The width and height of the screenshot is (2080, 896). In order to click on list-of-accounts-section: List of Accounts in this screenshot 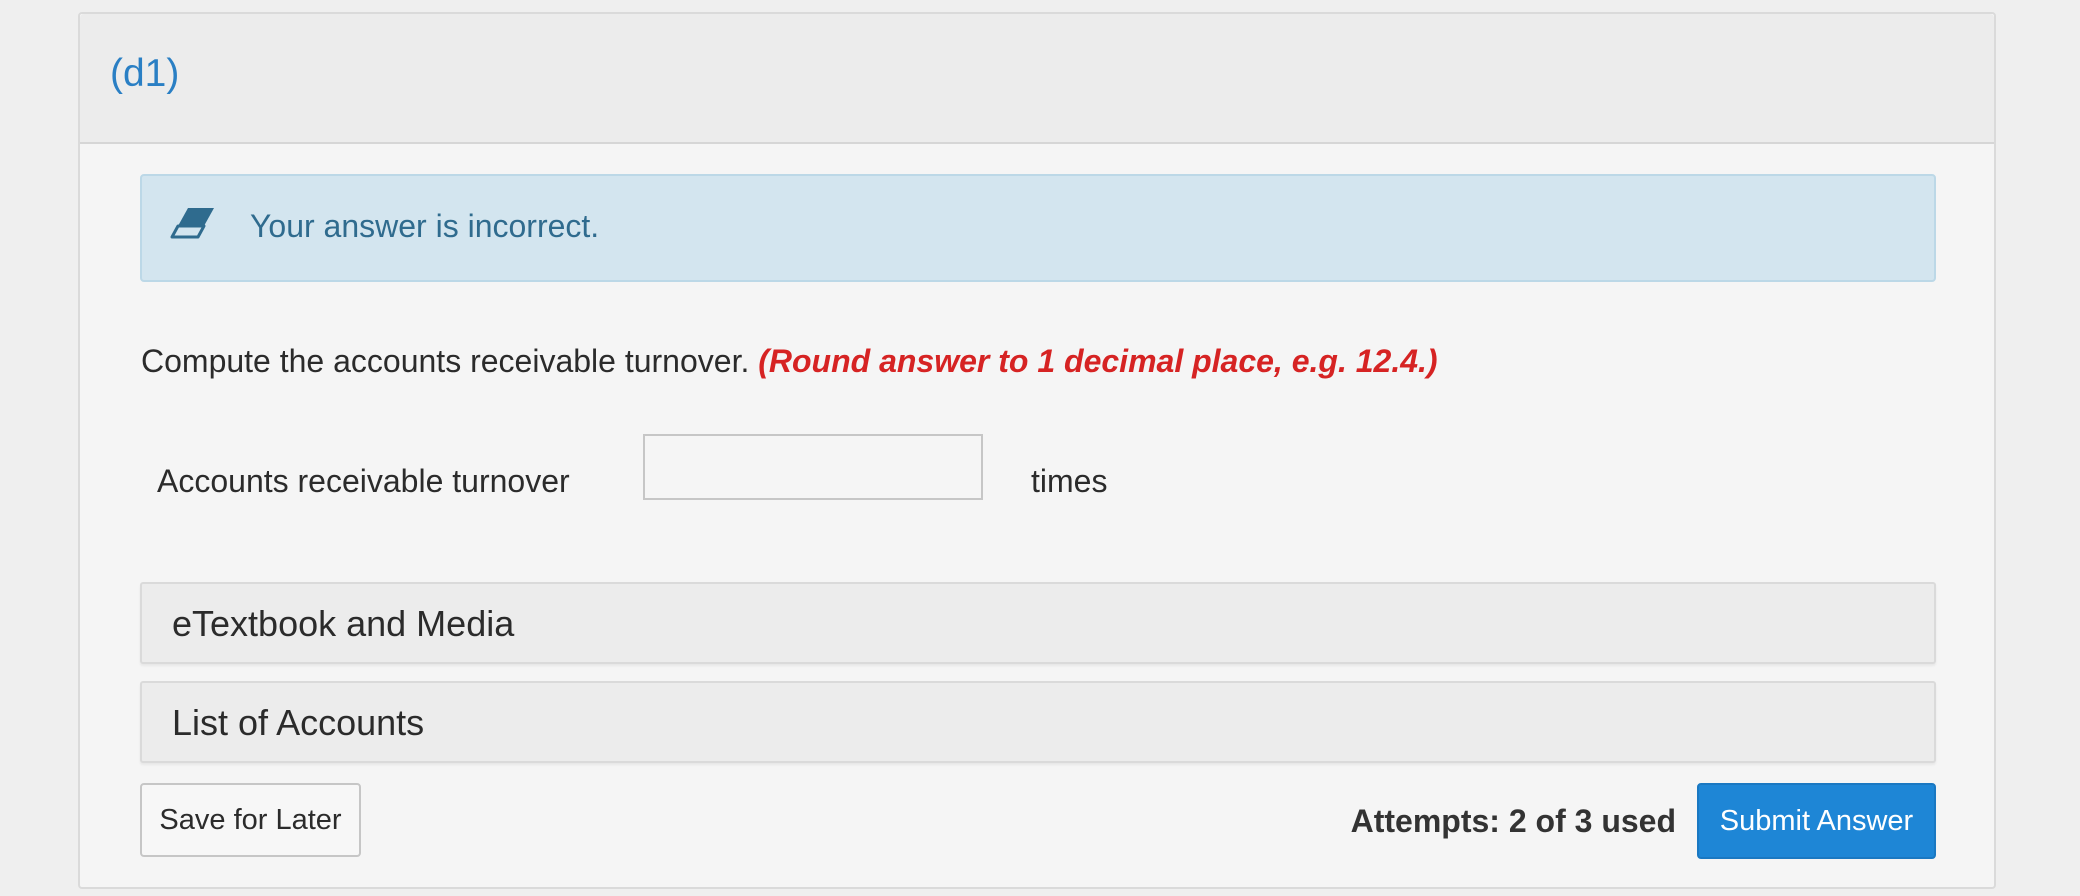, I will do `click(1038, 722)`.